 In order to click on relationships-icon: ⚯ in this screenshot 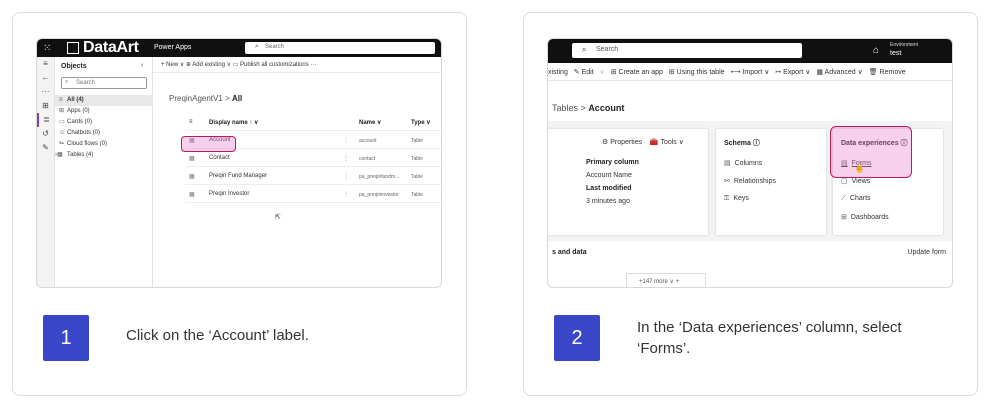, I will do `click(727, 181)`.